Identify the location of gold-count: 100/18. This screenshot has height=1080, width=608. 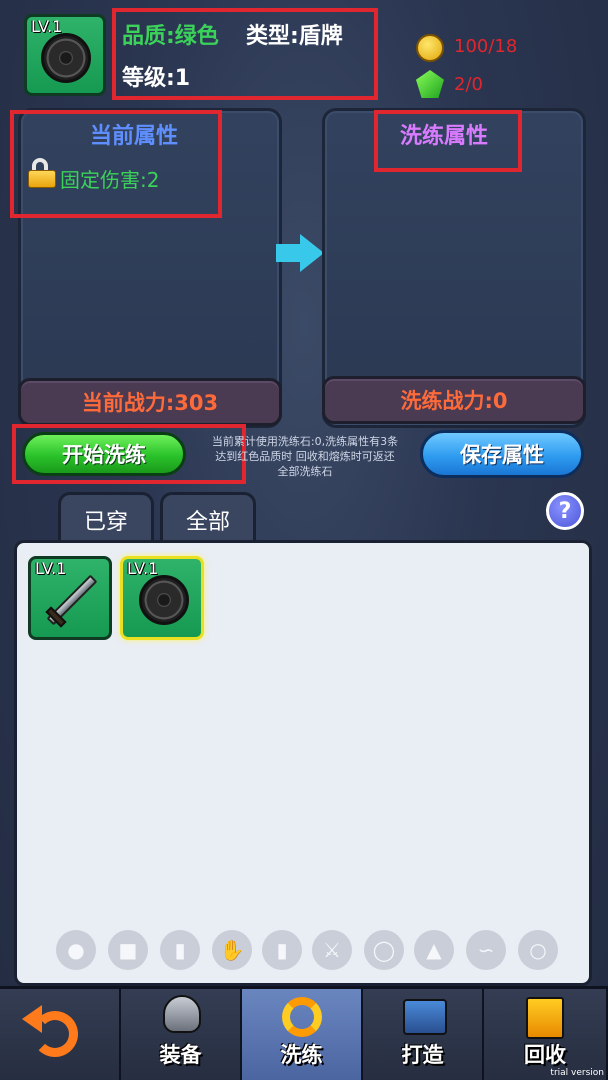
(486, 46).